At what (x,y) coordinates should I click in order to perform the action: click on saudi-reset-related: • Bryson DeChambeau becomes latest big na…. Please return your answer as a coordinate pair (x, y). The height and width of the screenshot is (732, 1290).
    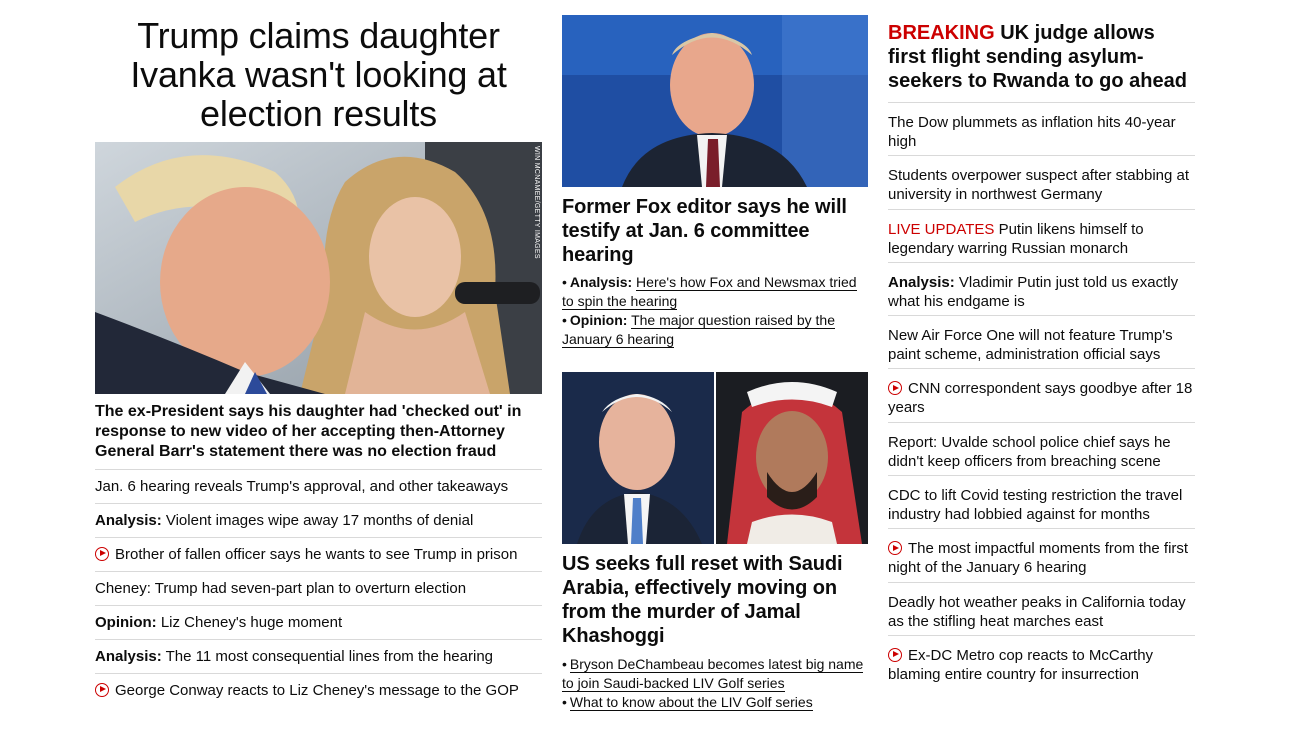
    Looking at the image, I should click on (715, 683).